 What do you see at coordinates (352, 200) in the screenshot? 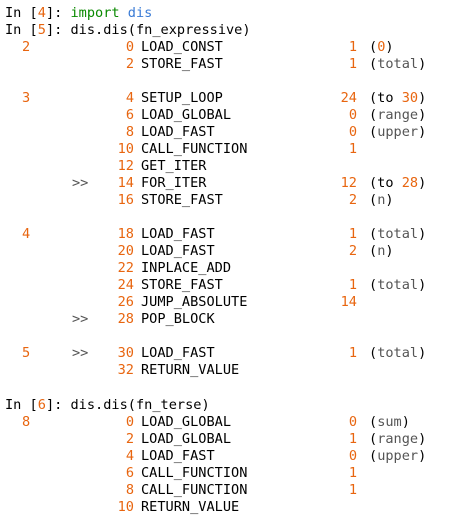
I see `opcode-arg: 2` at bounding box center [352, 200].